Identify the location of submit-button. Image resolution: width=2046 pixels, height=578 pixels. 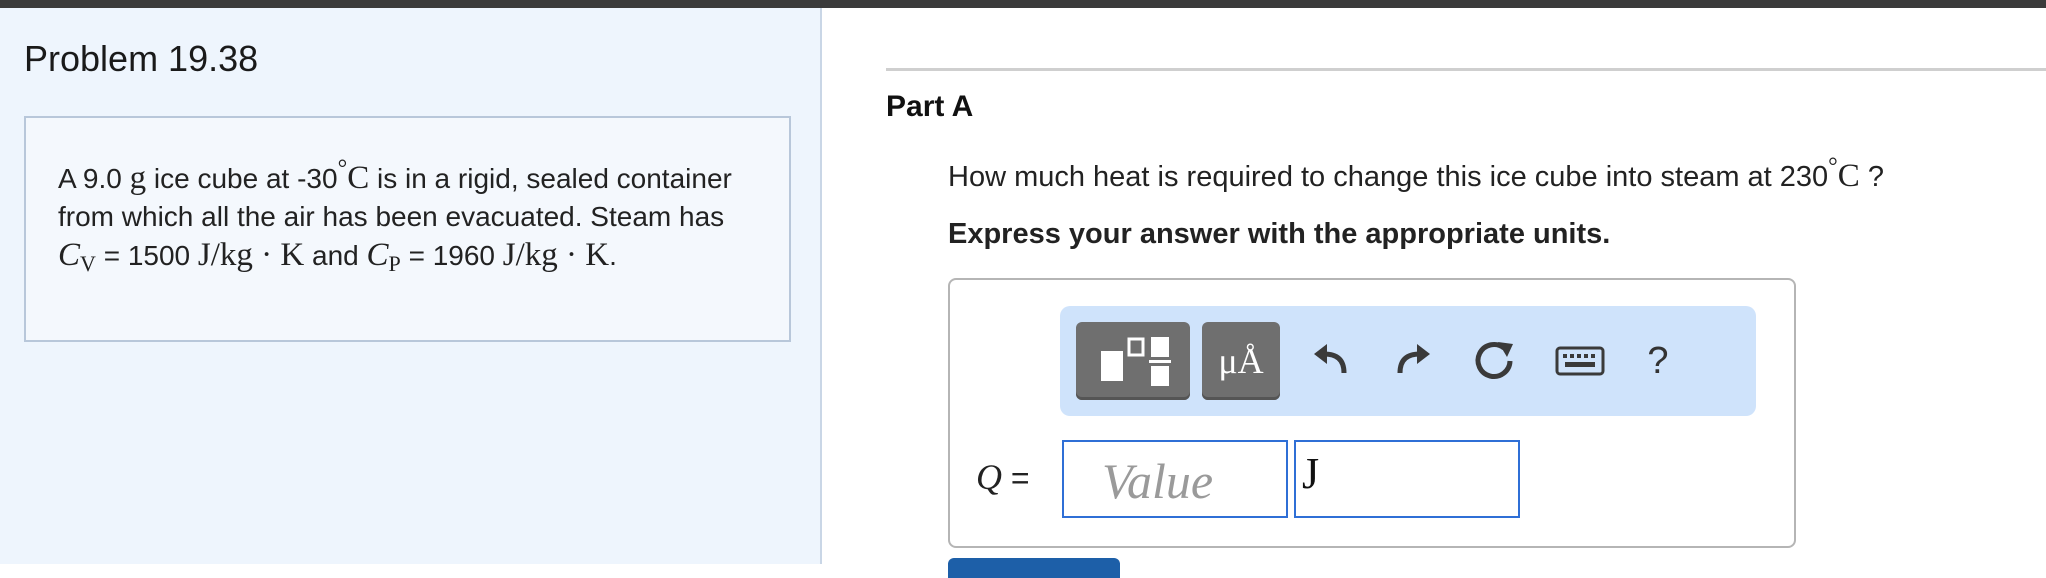
(1034, 568).